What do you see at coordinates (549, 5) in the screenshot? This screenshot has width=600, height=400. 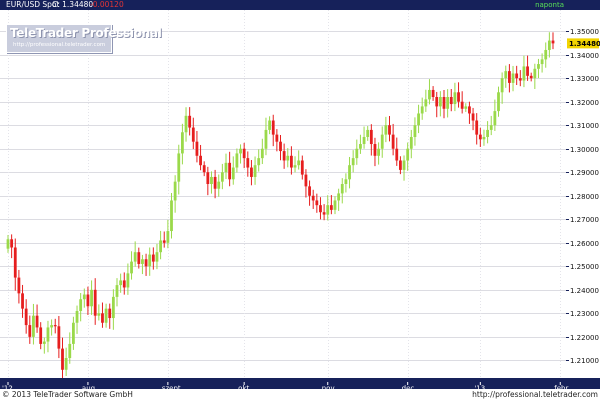 I see `period-selector: naponta` at bounding box center [549, 5].